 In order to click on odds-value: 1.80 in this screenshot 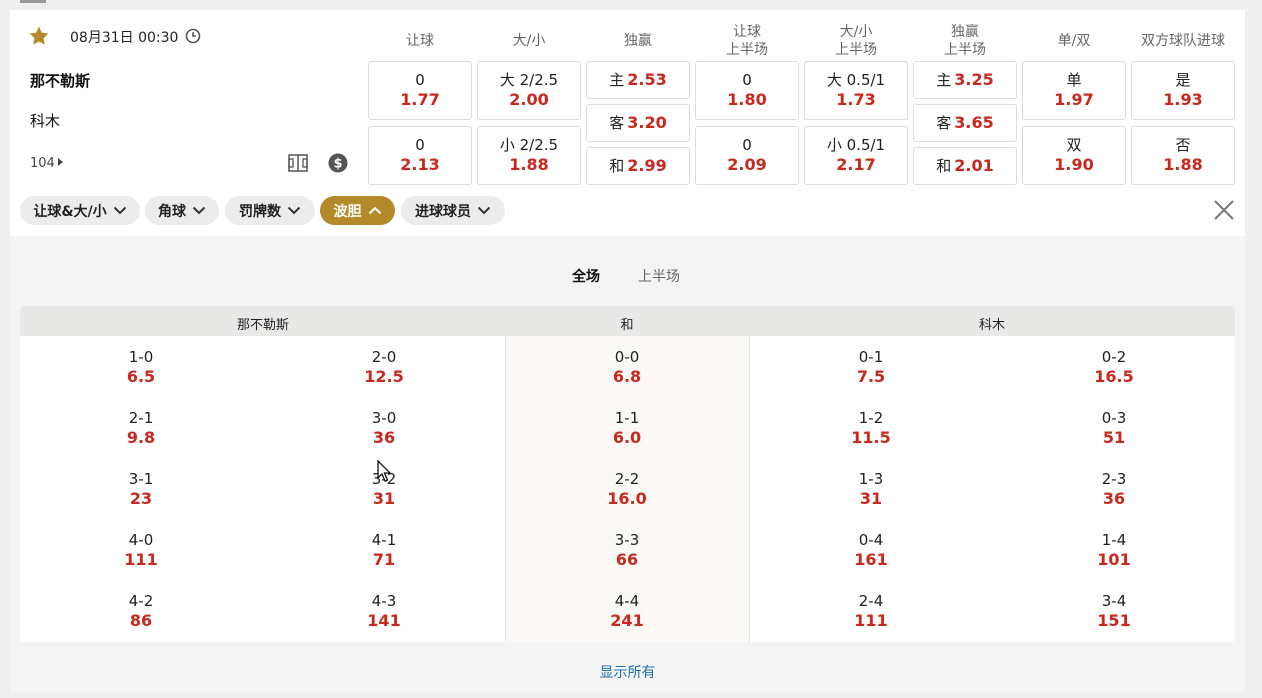, I will do `click(747, 99)`.